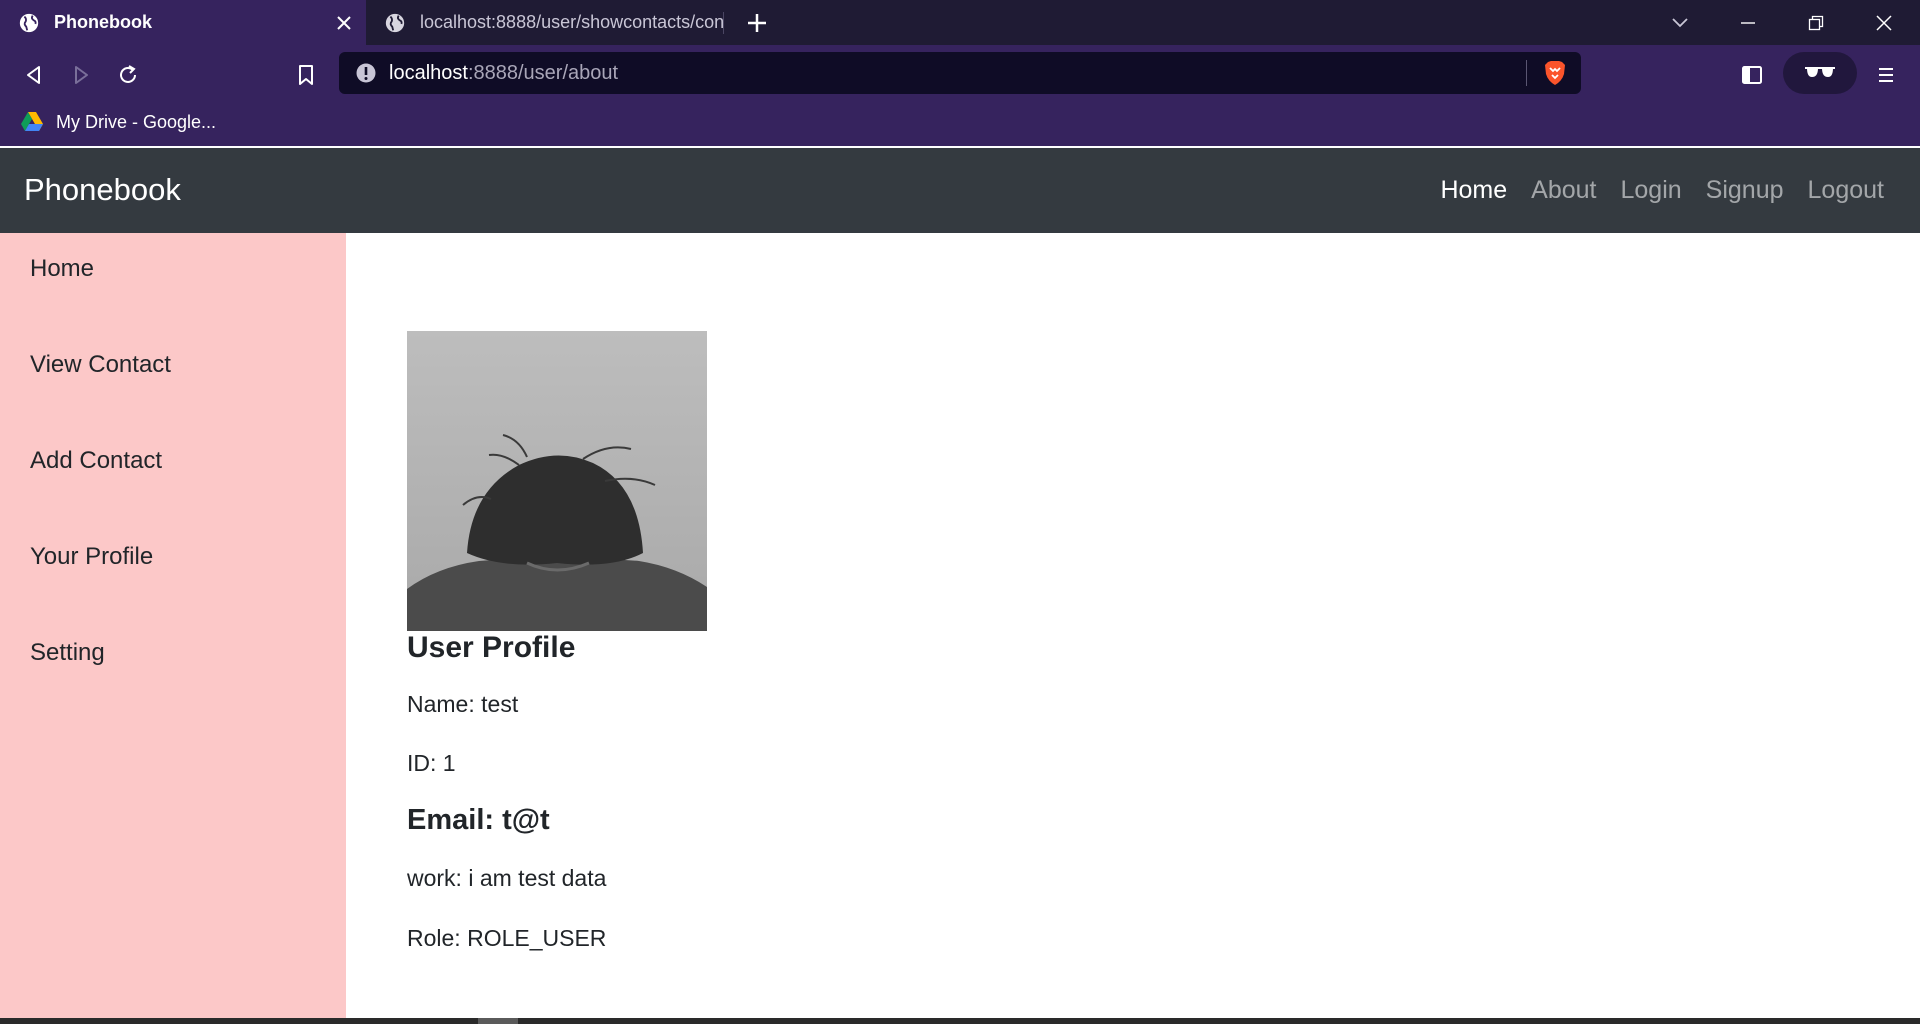  I want to click on address-bar: localhost:8888/user/about, so click(960, 73).